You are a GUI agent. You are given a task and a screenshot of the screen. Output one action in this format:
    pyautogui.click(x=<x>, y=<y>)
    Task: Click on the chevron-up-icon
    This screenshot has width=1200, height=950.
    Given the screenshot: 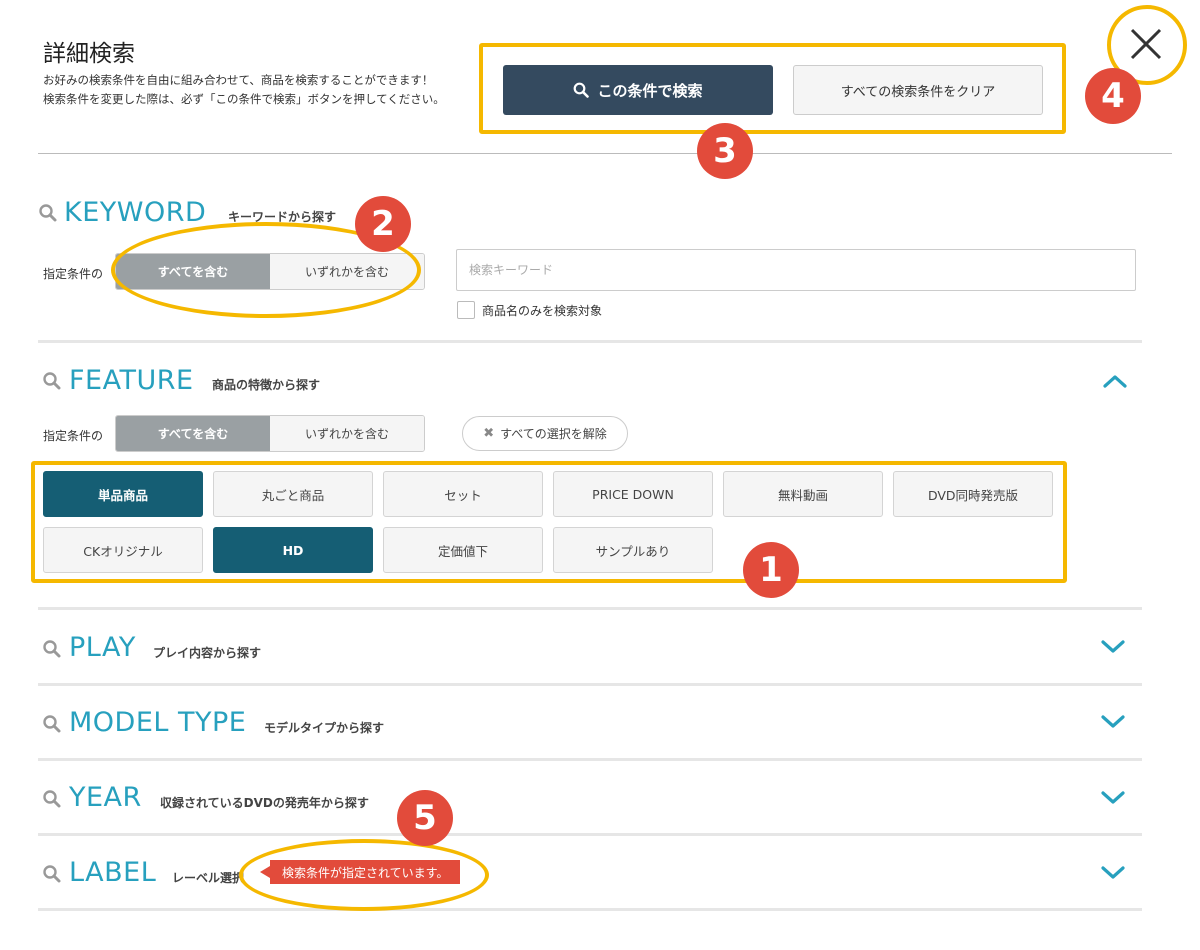 What is the action you would take?
    pyautogui.click(x=1115, y=381)
    